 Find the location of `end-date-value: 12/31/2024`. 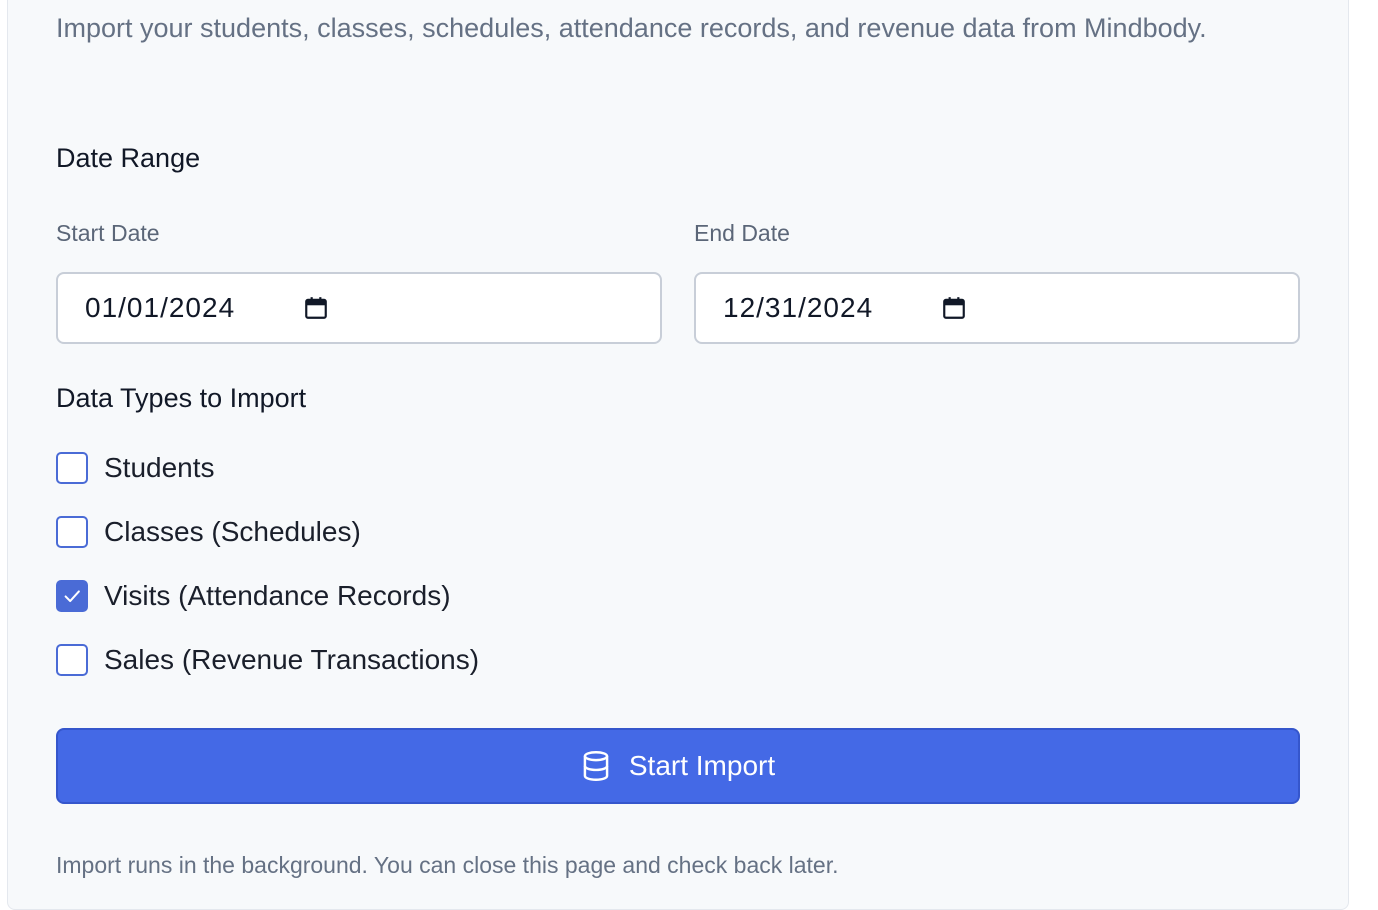

end-date-value: 12/31/2024 is located at coordinates (798, 307).